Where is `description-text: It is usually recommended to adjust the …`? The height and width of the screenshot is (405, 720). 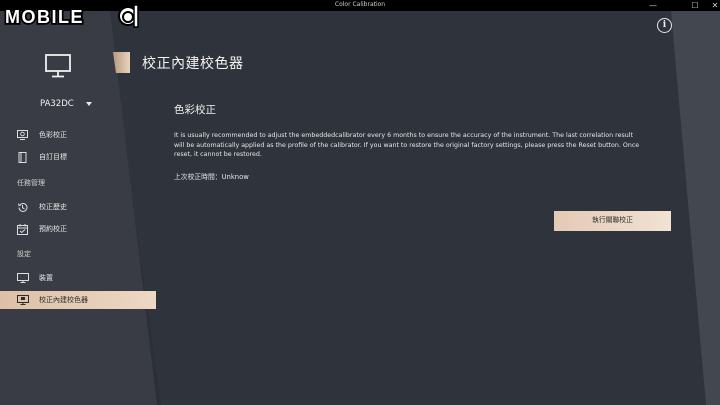 description-text: It is usually recommended to adjust the … is located at coordinates (407, 145).